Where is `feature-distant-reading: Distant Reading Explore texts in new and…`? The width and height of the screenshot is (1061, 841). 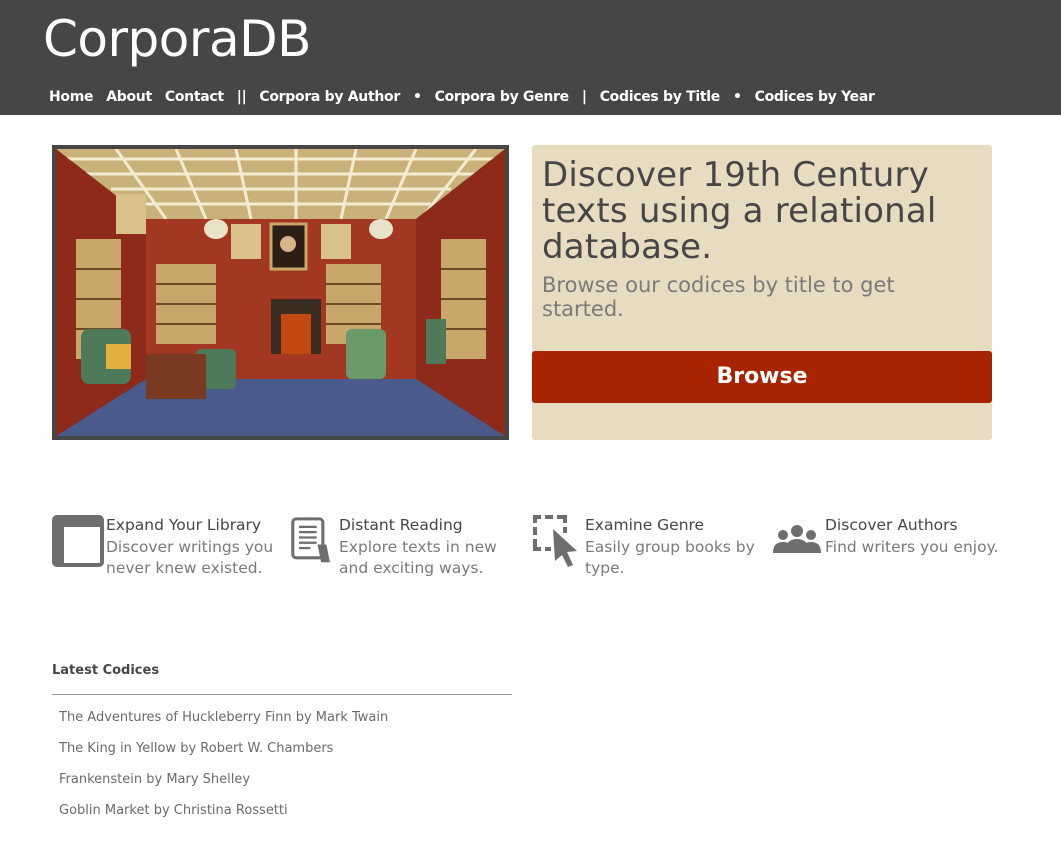
feature-distant-reading: Distant Reading Explore texts in new and… is located at coordinates (406, 550).